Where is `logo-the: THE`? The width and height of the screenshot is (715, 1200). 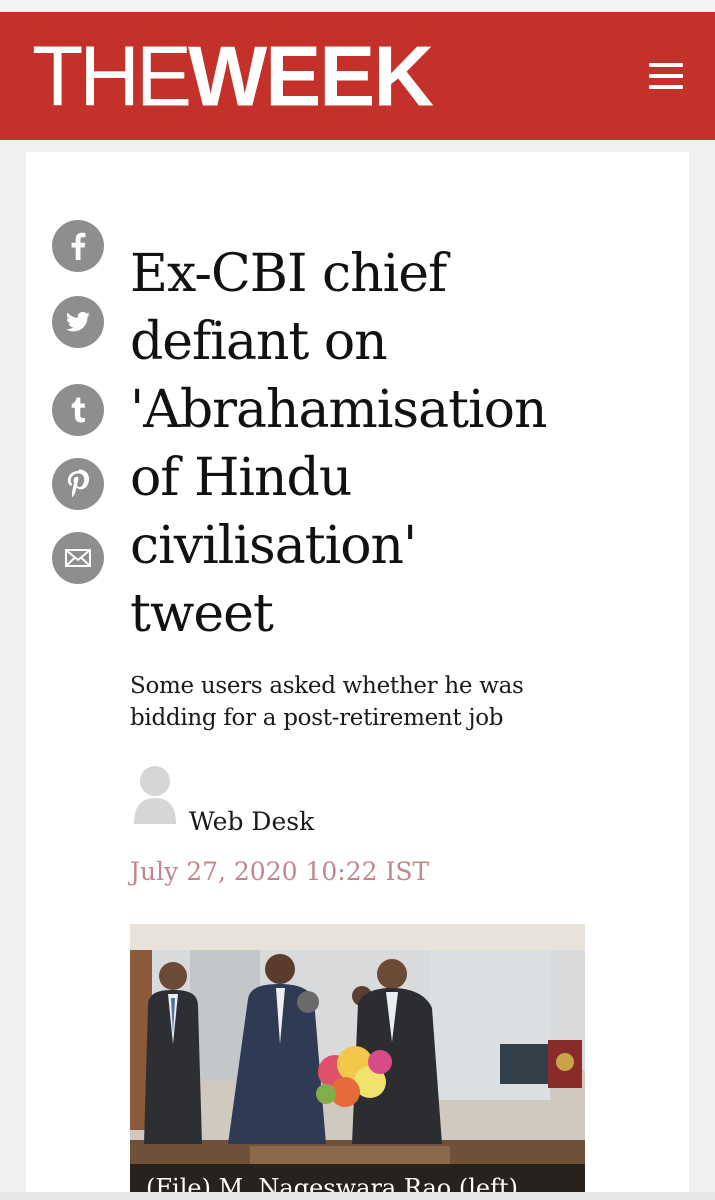 logo-the: THE is located at coordinates (112, 76).